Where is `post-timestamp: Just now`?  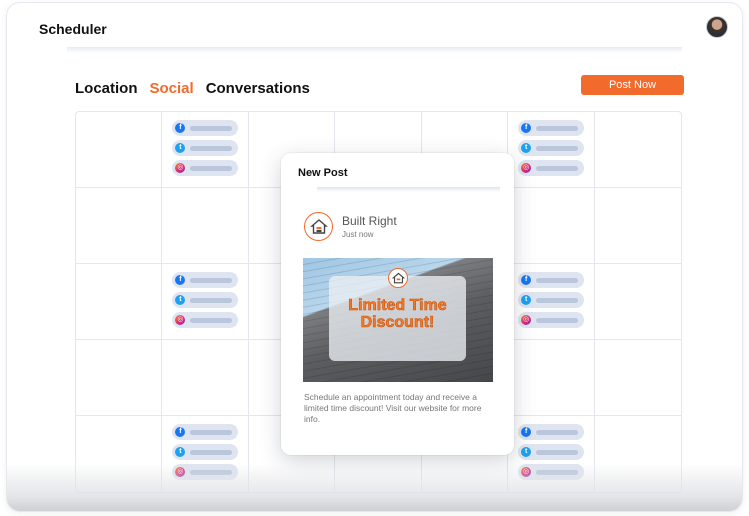 post-timestamp: Just now is located at coordinates (358, 234).